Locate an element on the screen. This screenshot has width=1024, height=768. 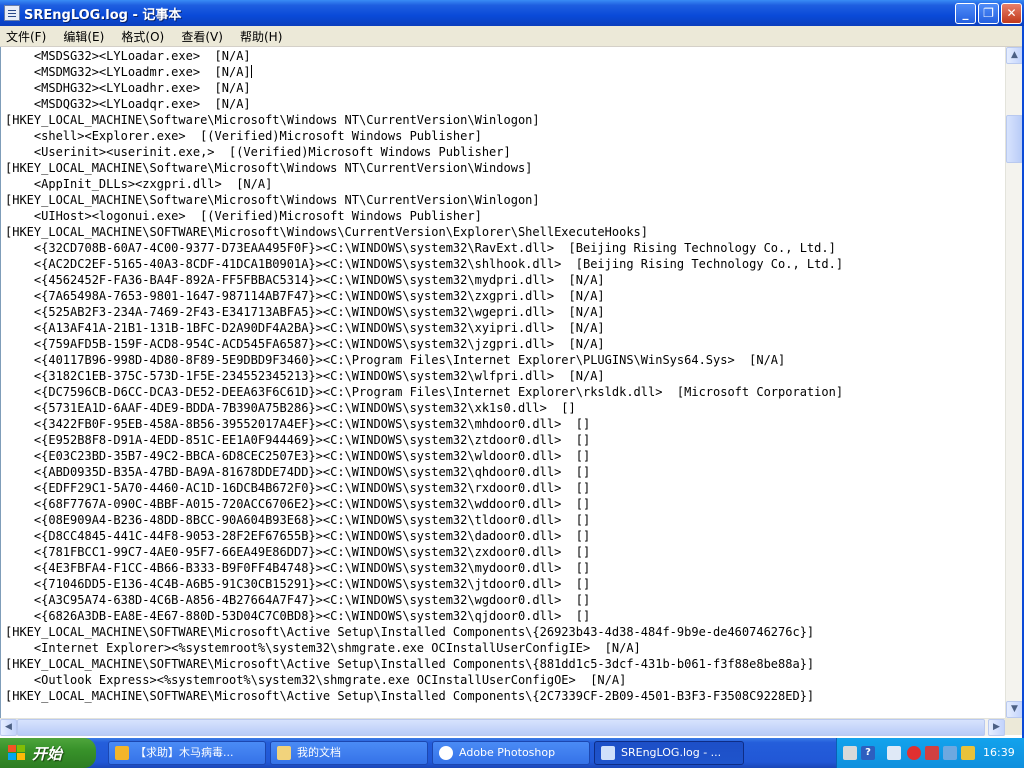
firewall-icon is located at coordinates (932, 753).